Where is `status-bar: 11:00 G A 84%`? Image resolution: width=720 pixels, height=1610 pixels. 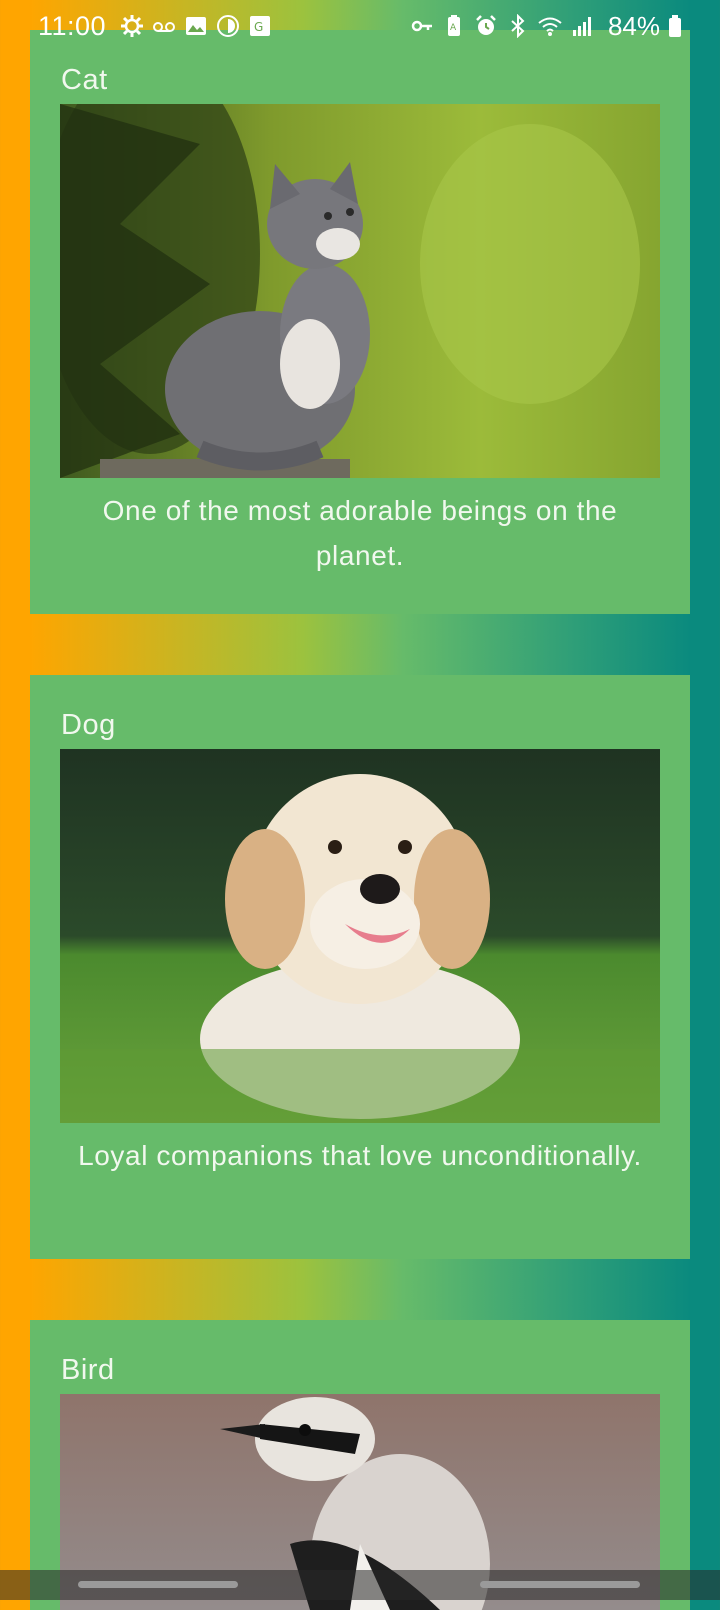 status-bar: 11:00 G A 84% is located at coordinates (360, 26).